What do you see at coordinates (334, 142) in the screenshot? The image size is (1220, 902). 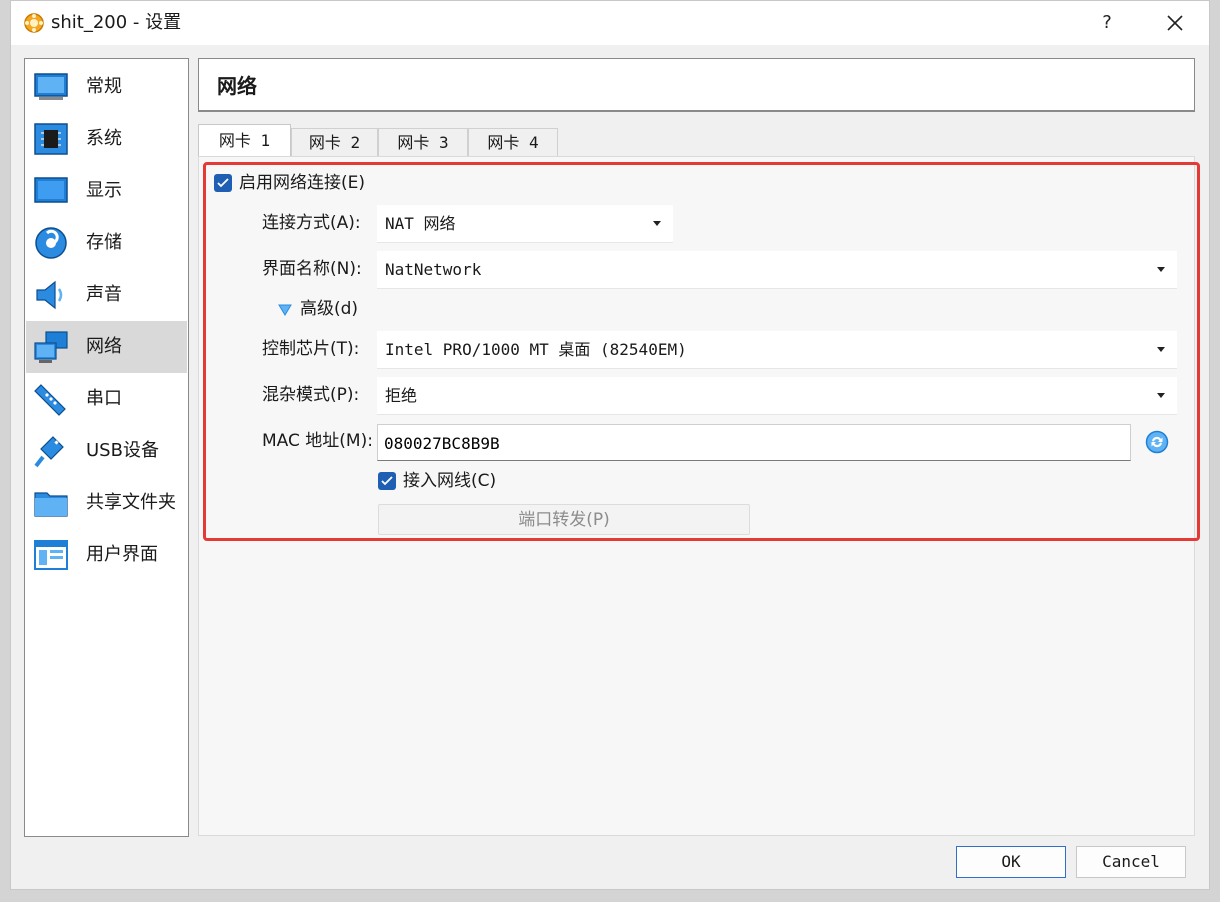 I see `tab-adapter-2: 网卡 2` at bounding box center [334, 142].